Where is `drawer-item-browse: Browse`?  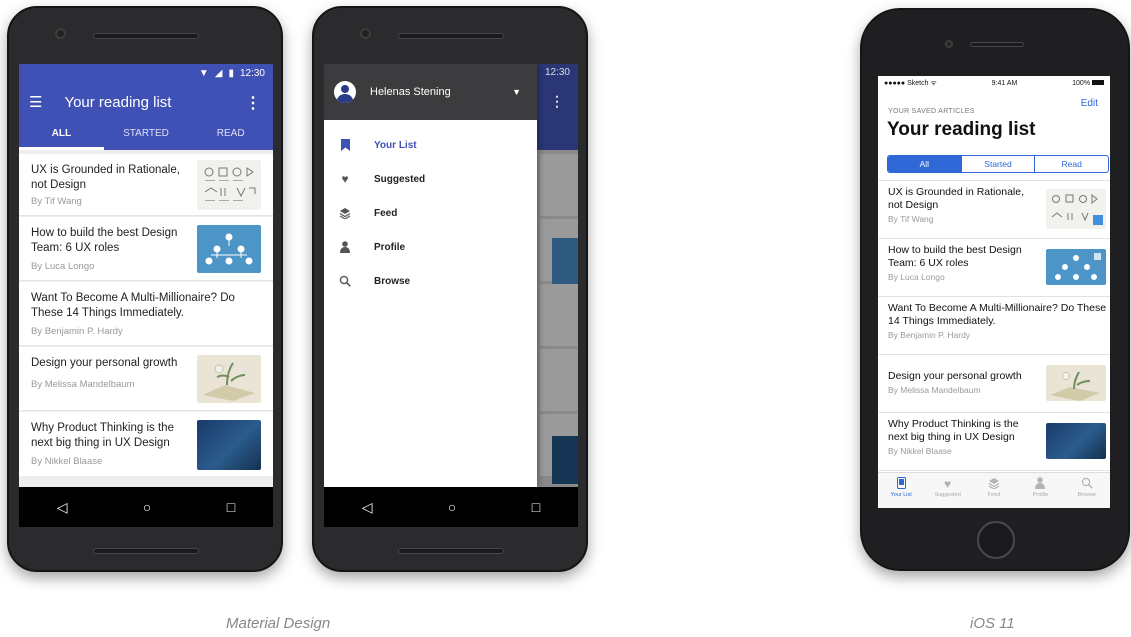 drawer-item-browse: Browse is located at coordinates (430, 281).